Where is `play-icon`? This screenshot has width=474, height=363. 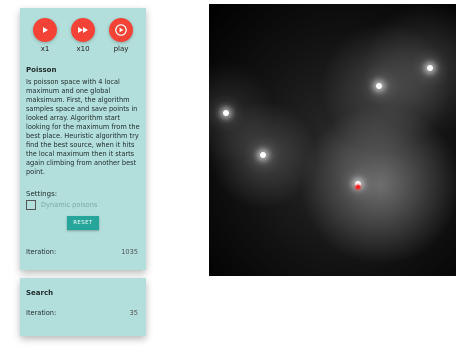
play-icon is located at coordinates (45, 30).